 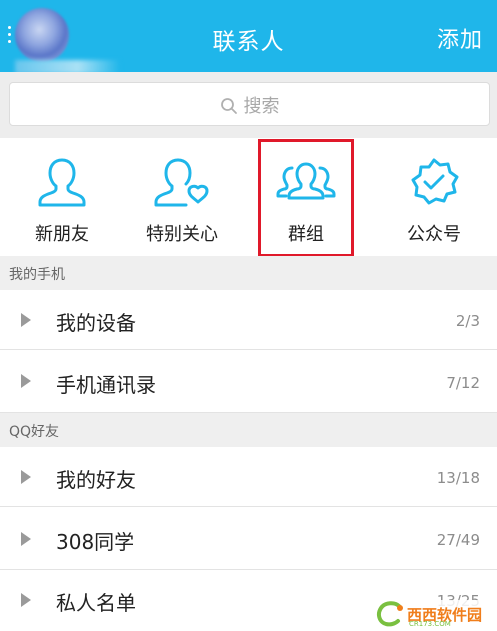 I want to click on highlight-box, so click(x=306, y=198).